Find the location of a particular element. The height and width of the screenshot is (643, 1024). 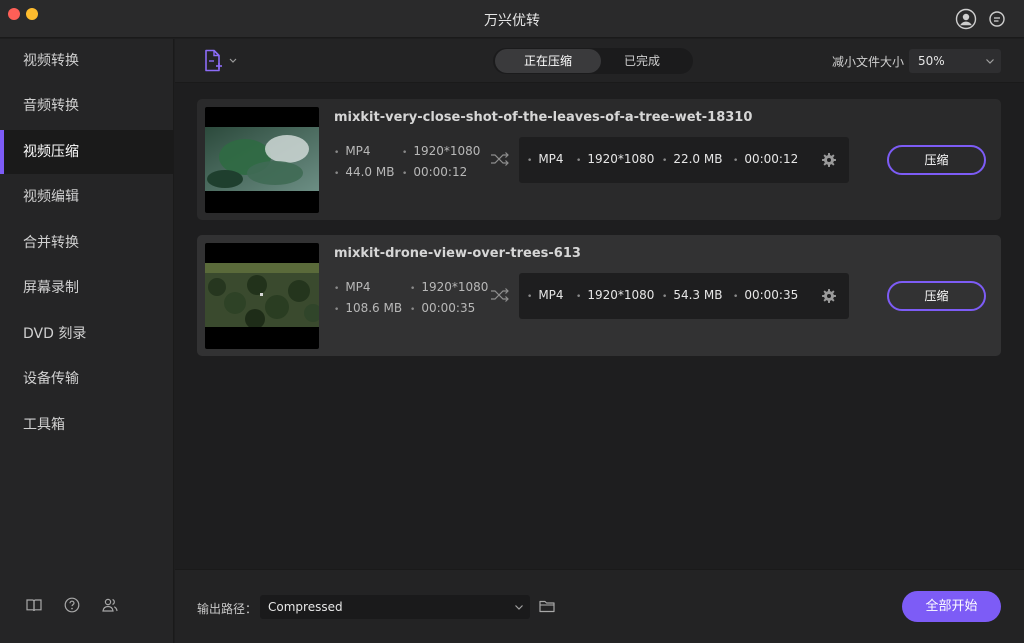

tab-completed: 已完成 is located at coordinates (642, 61).